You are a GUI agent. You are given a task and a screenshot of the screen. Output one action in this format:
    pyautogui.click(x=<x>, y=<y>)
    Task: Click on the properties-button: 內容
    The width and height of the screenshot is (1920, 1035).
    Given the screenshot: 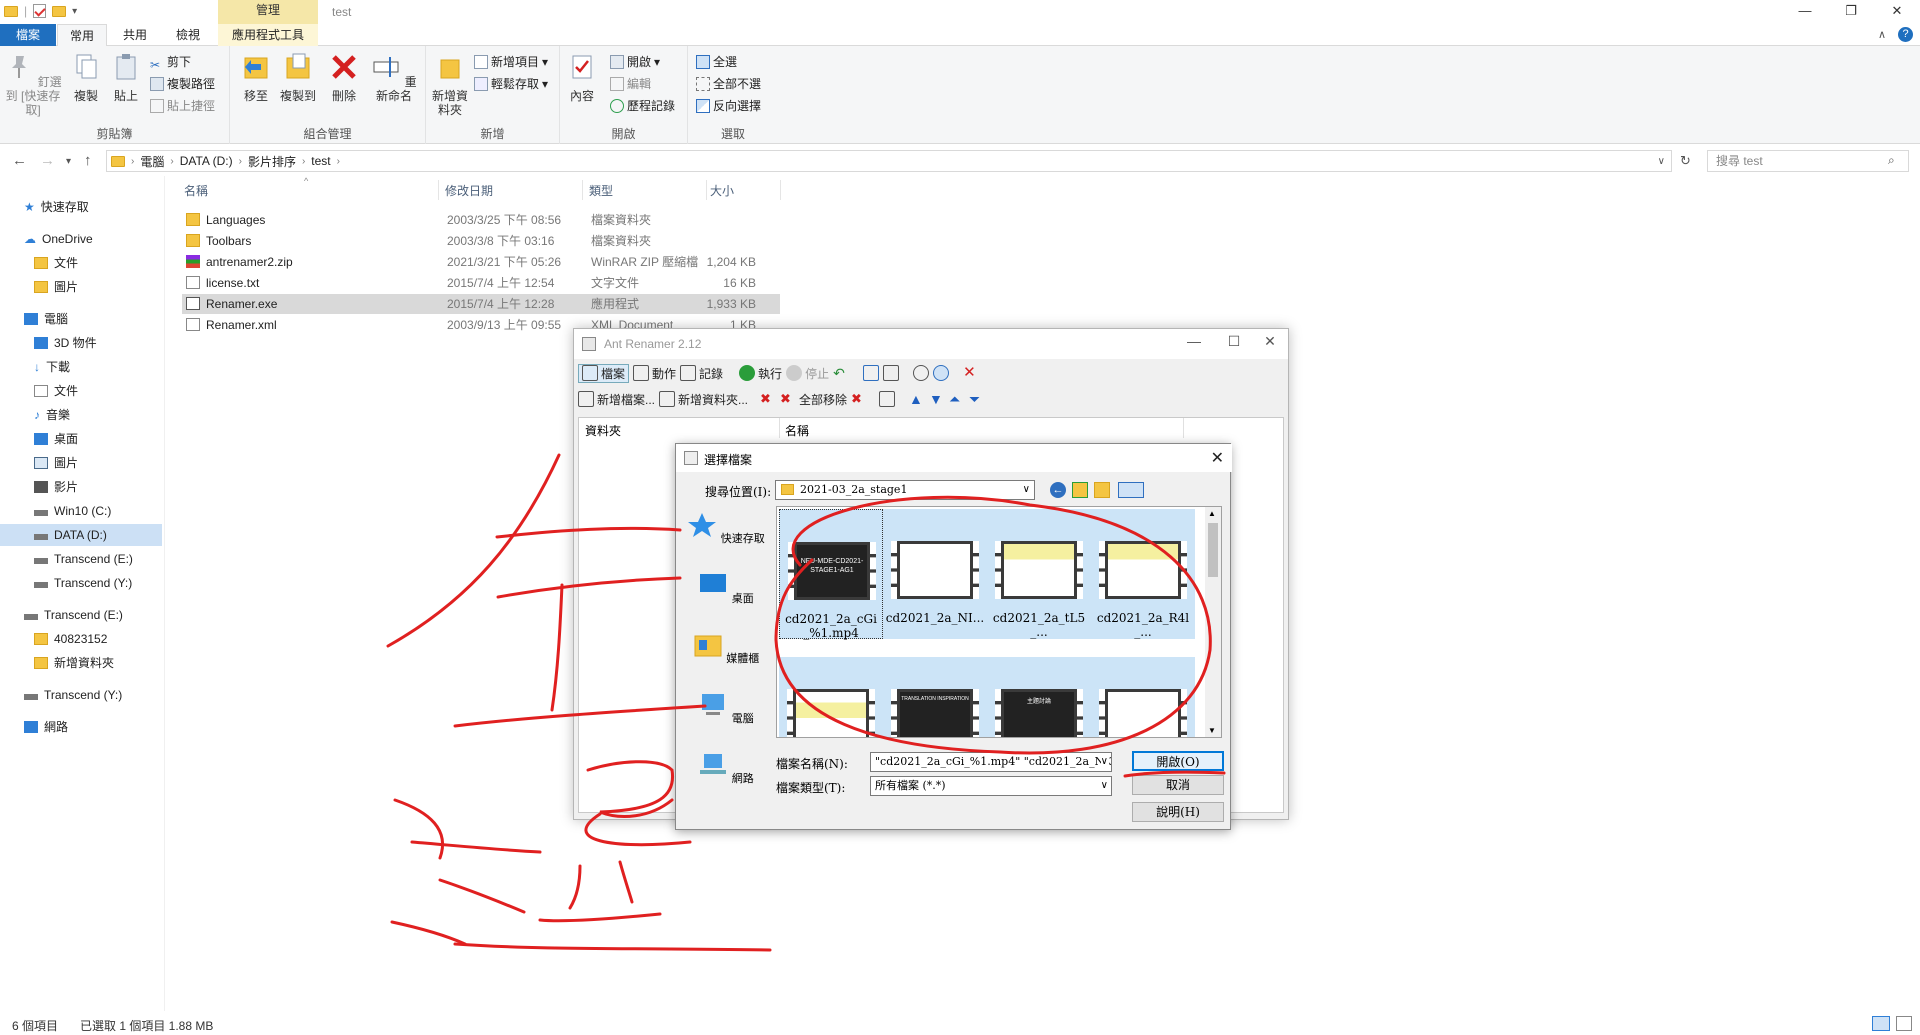 What is the action you would take?
    pyautogui.click(x=582, y=76)
    